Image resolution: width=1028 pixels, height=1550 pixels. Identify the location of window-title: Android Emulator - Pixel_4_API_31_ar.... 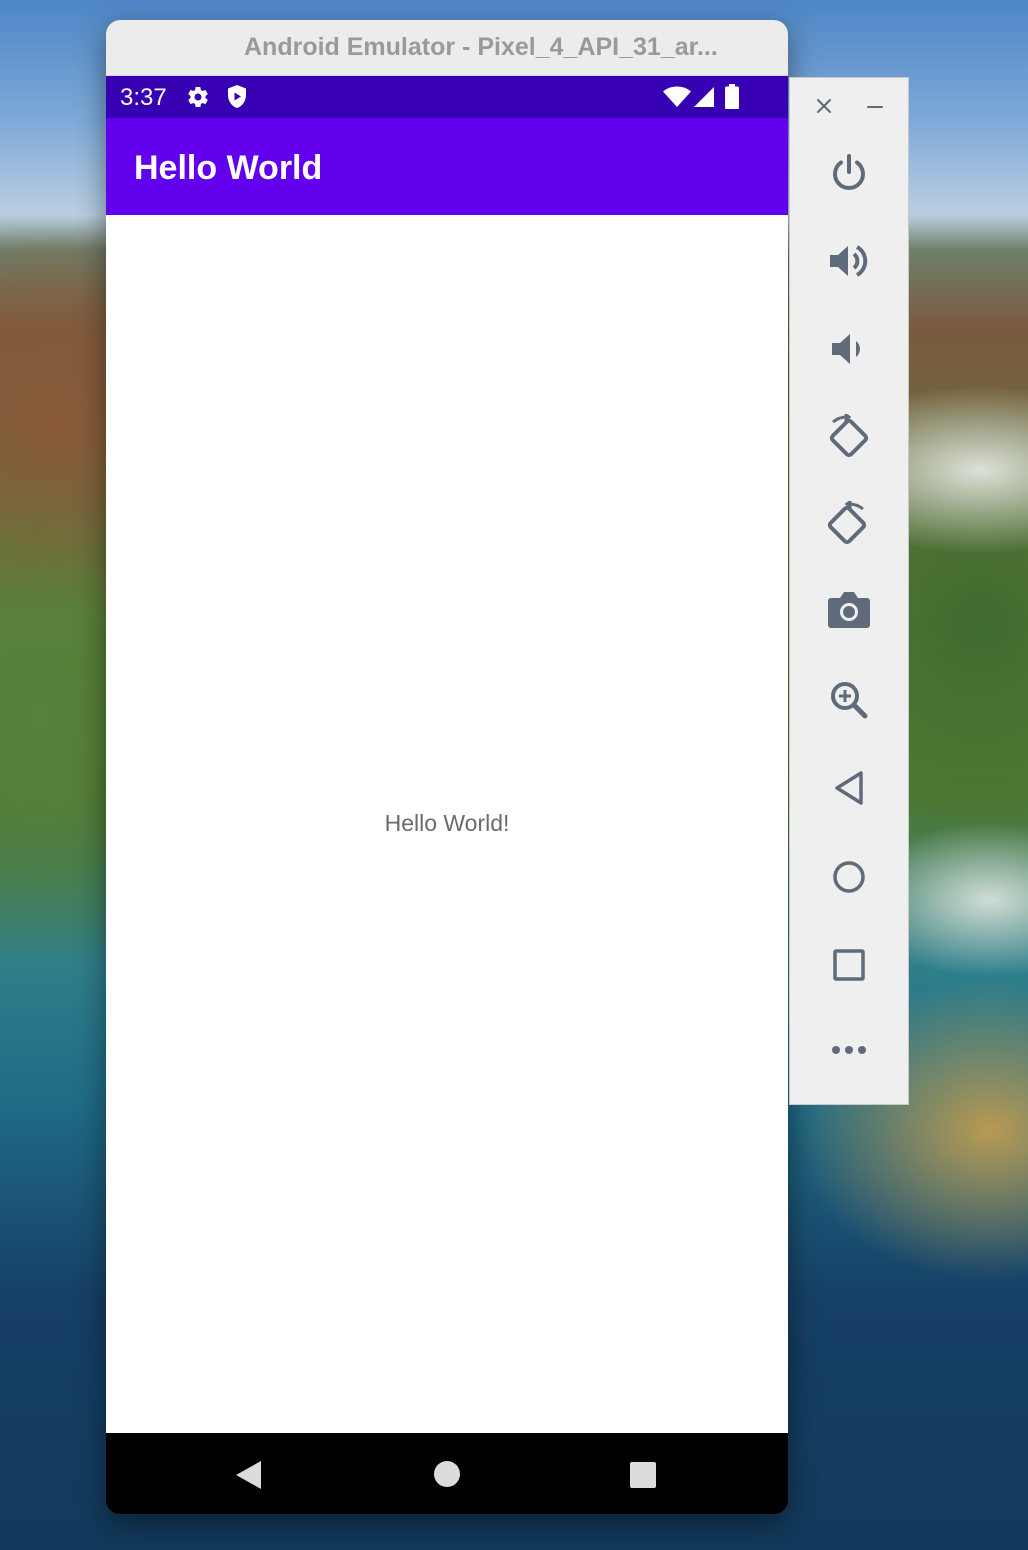
(481, 47).